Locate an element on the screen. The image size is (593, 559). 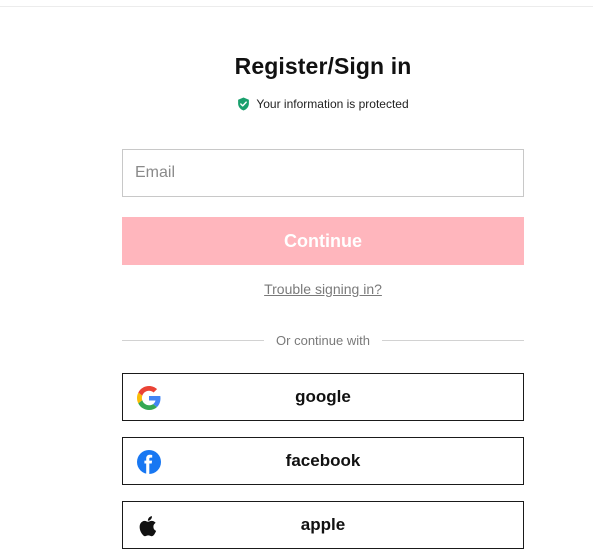
or-continue-text: Or continue with is located at coordinates (323, 340).